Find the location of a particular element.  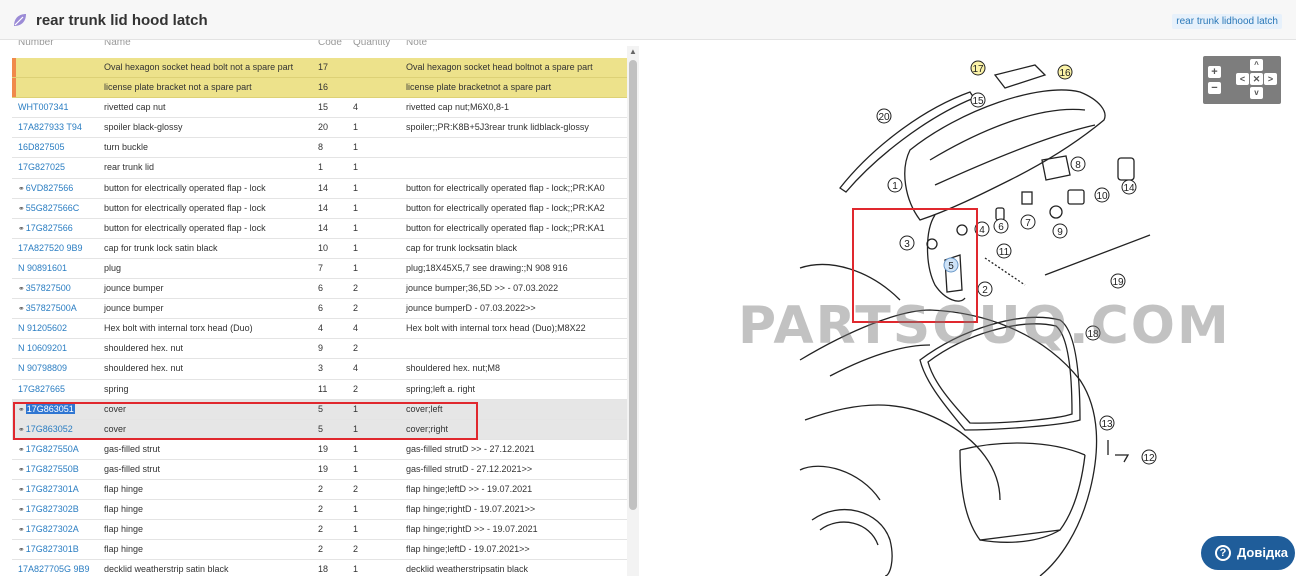

part-number-link: WHT007341 is located at coordinates (43, 107).